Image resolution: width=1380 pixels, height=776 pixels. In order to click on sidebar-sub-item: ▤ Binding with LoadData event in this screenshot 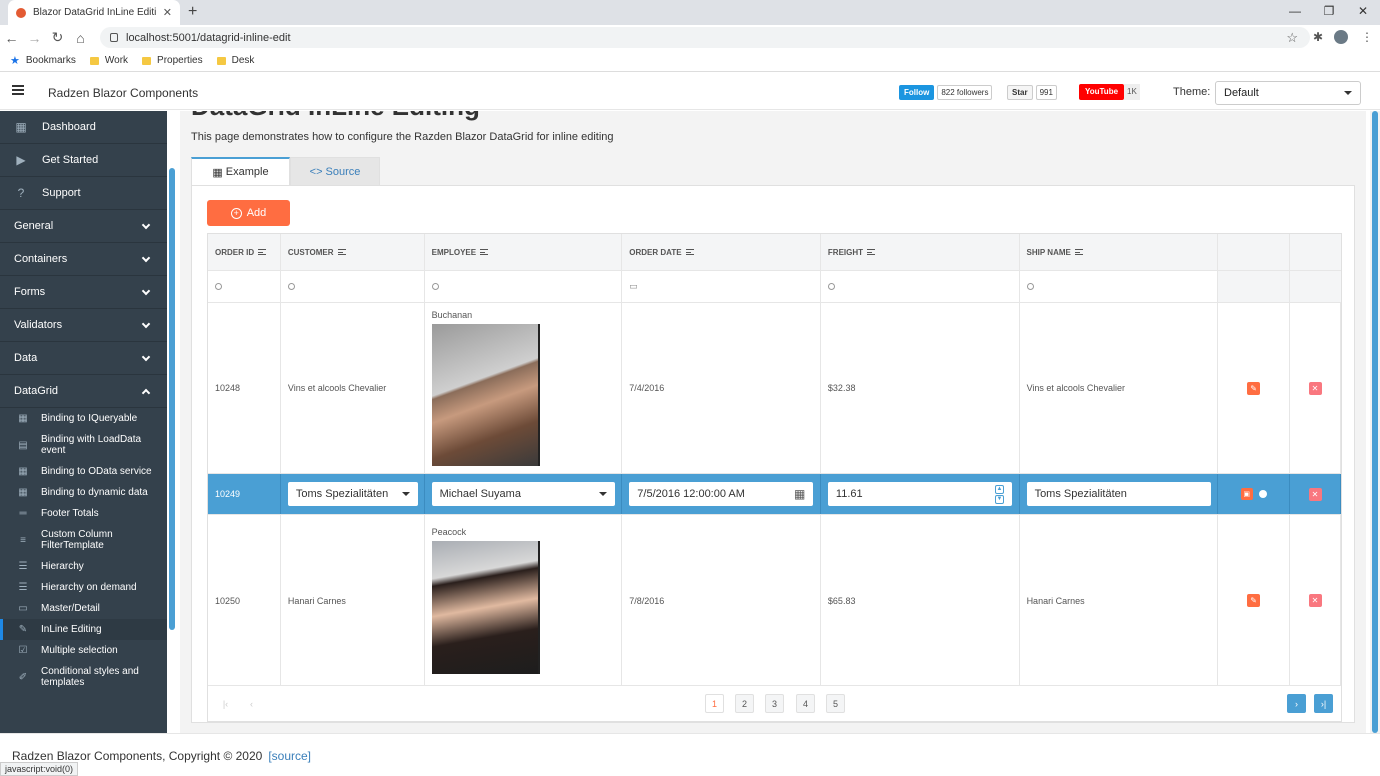, I will do `click(83, 445)`.